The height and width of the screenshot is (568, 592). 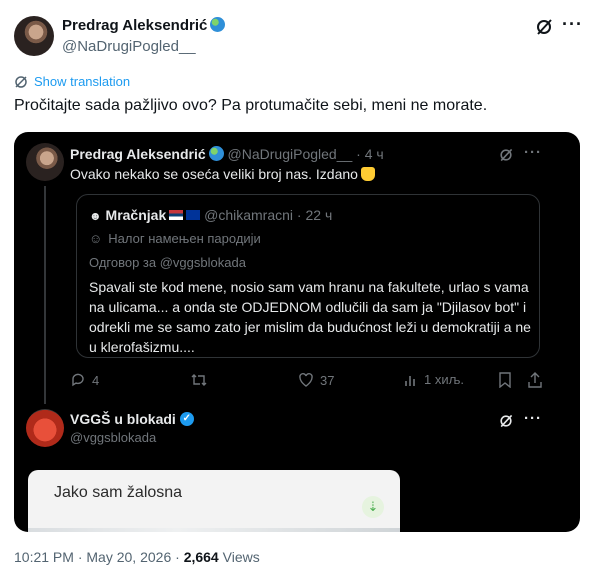 What do you see at coordinates (193, 215) in the screenshot?
I see `eu-flag-icon` at bounding box center [193, 215].